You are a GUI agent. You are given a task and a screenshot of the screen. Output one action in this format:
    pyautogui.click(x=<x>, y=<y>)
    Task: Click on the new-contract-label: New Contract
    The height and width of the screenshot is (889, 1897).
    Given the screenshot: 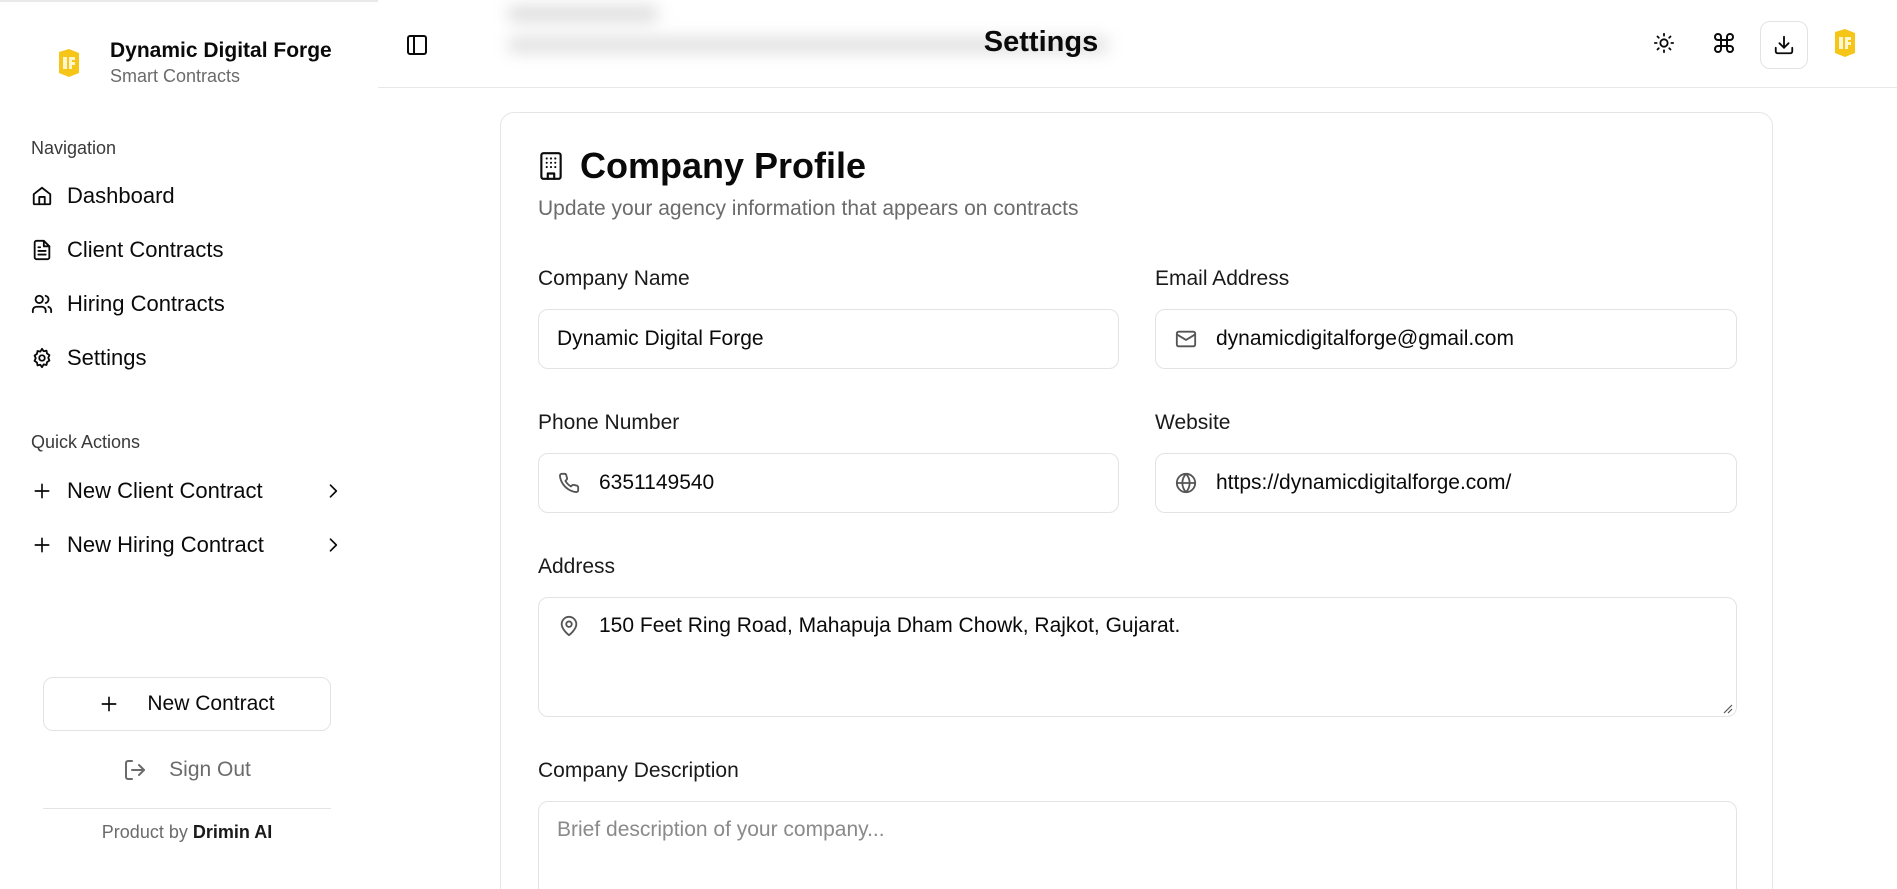 What is the action you would take?
    pyautogui.click(x=211, y=703)
    